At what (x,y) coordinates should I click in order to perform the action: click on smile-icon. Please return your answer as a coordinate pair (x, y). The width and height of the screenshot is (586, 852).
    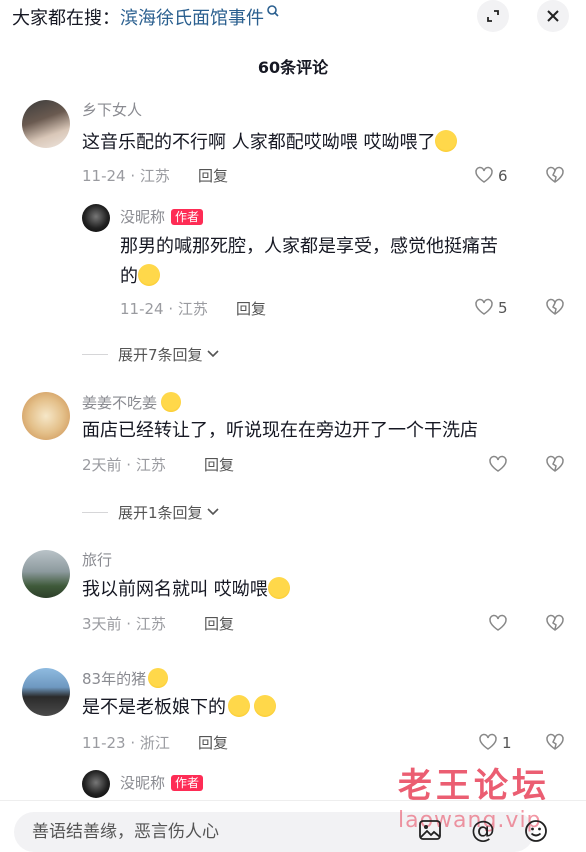
    Looking at the image, I should click on (536, 831).